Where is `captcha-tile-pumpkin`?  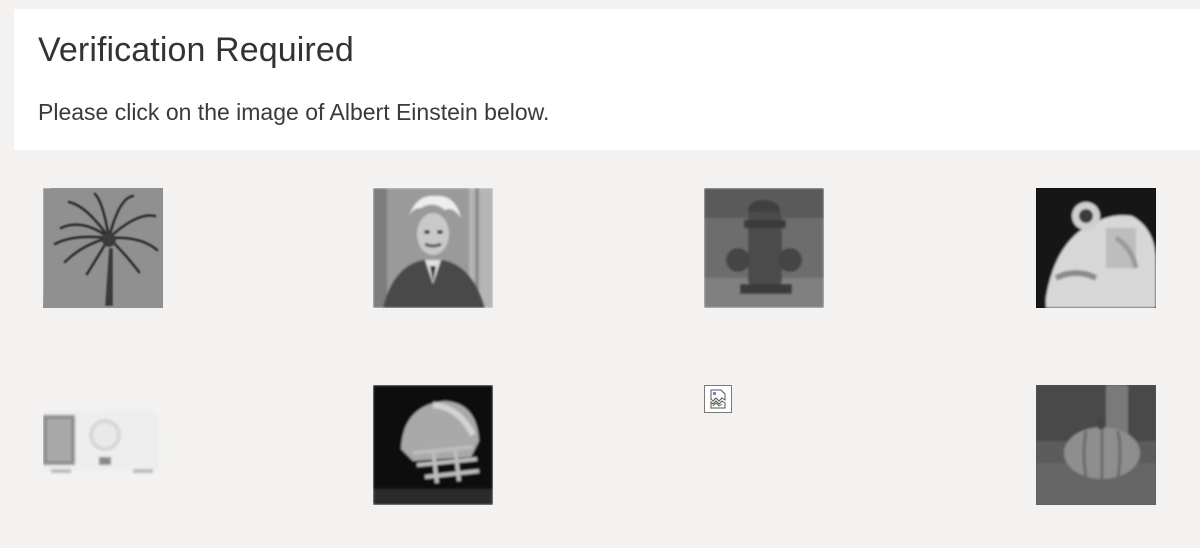
captcha-tile-pumpkin is located at coordinates (1096, 445).